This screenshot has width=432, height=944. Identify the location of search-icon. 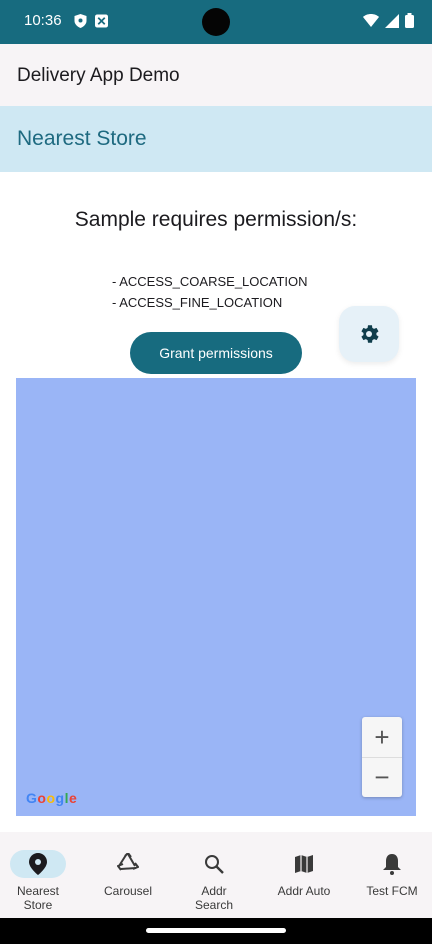
(214, 864).